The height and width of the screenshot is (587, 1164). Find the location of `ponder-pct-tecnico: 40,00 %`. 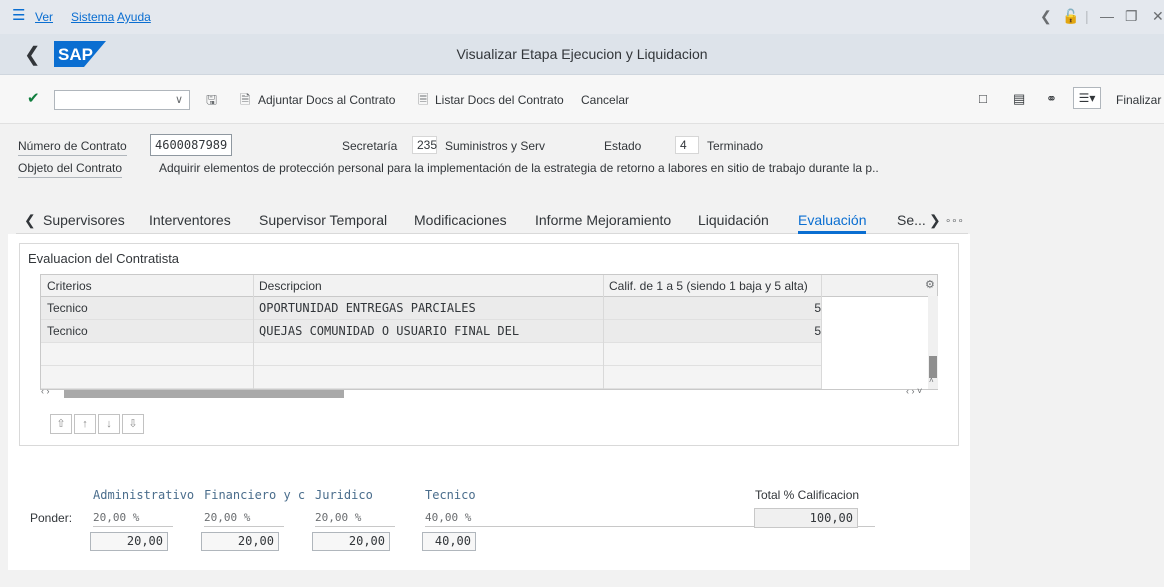

ponder-pct-tecnico: 40,00 % is located at coordinates (465, 519).